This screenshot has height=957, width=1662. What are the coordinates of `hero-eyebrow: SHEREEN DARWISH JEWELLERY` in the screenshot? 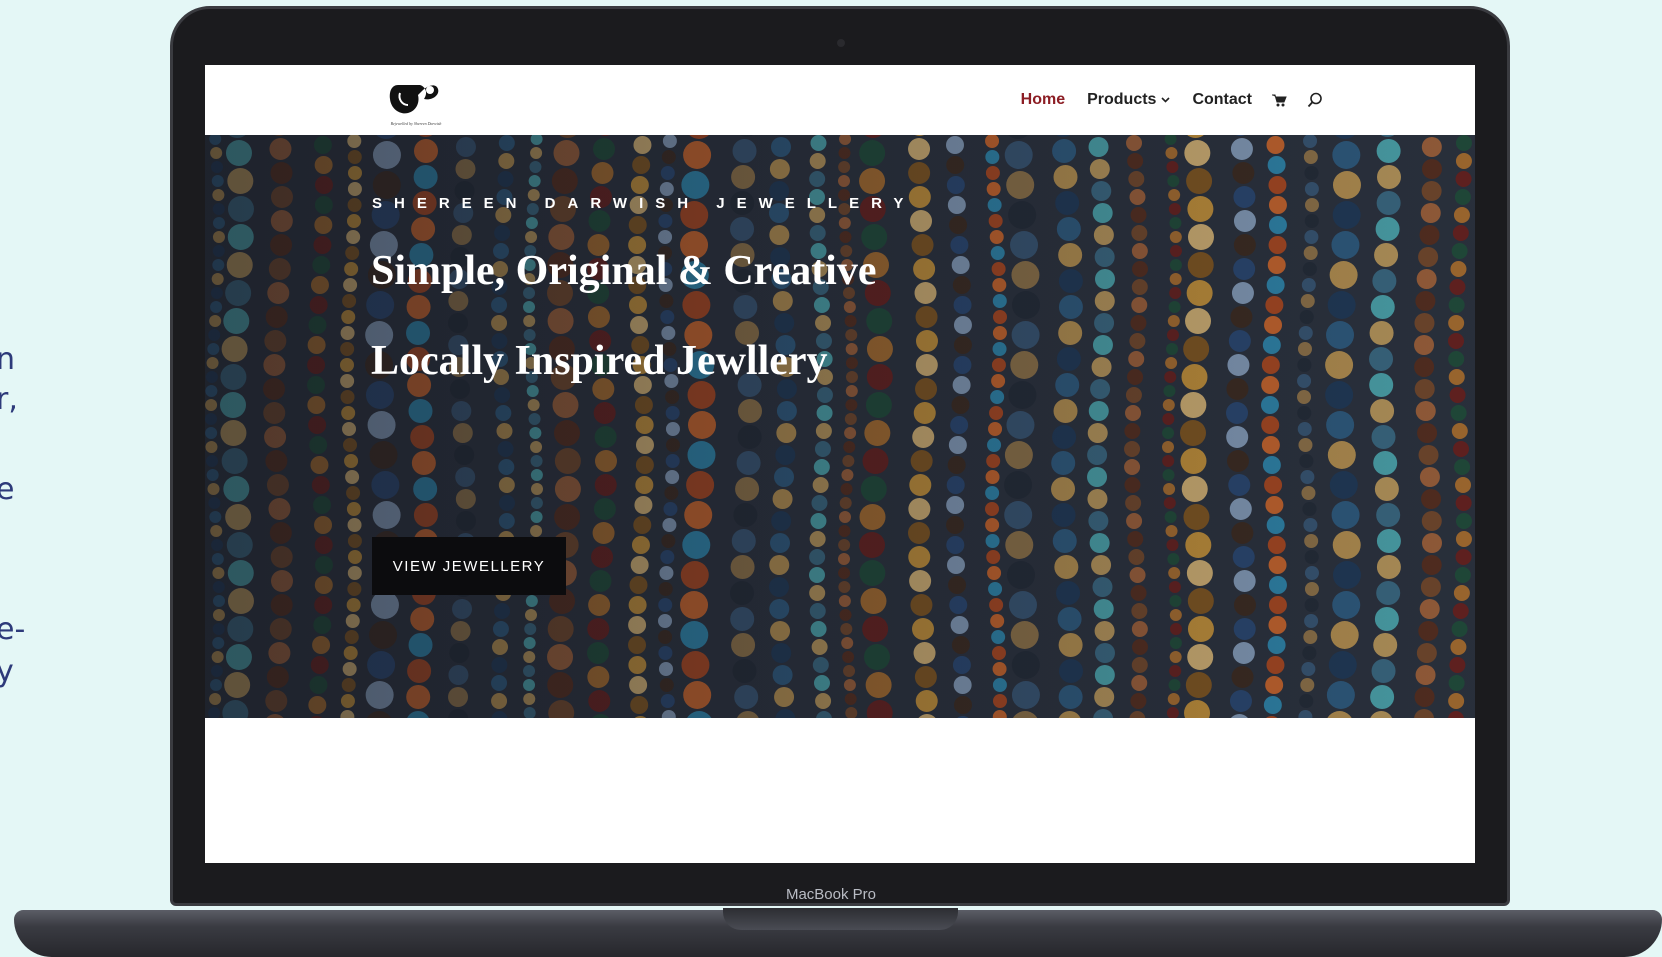 It's located at (644, 203).